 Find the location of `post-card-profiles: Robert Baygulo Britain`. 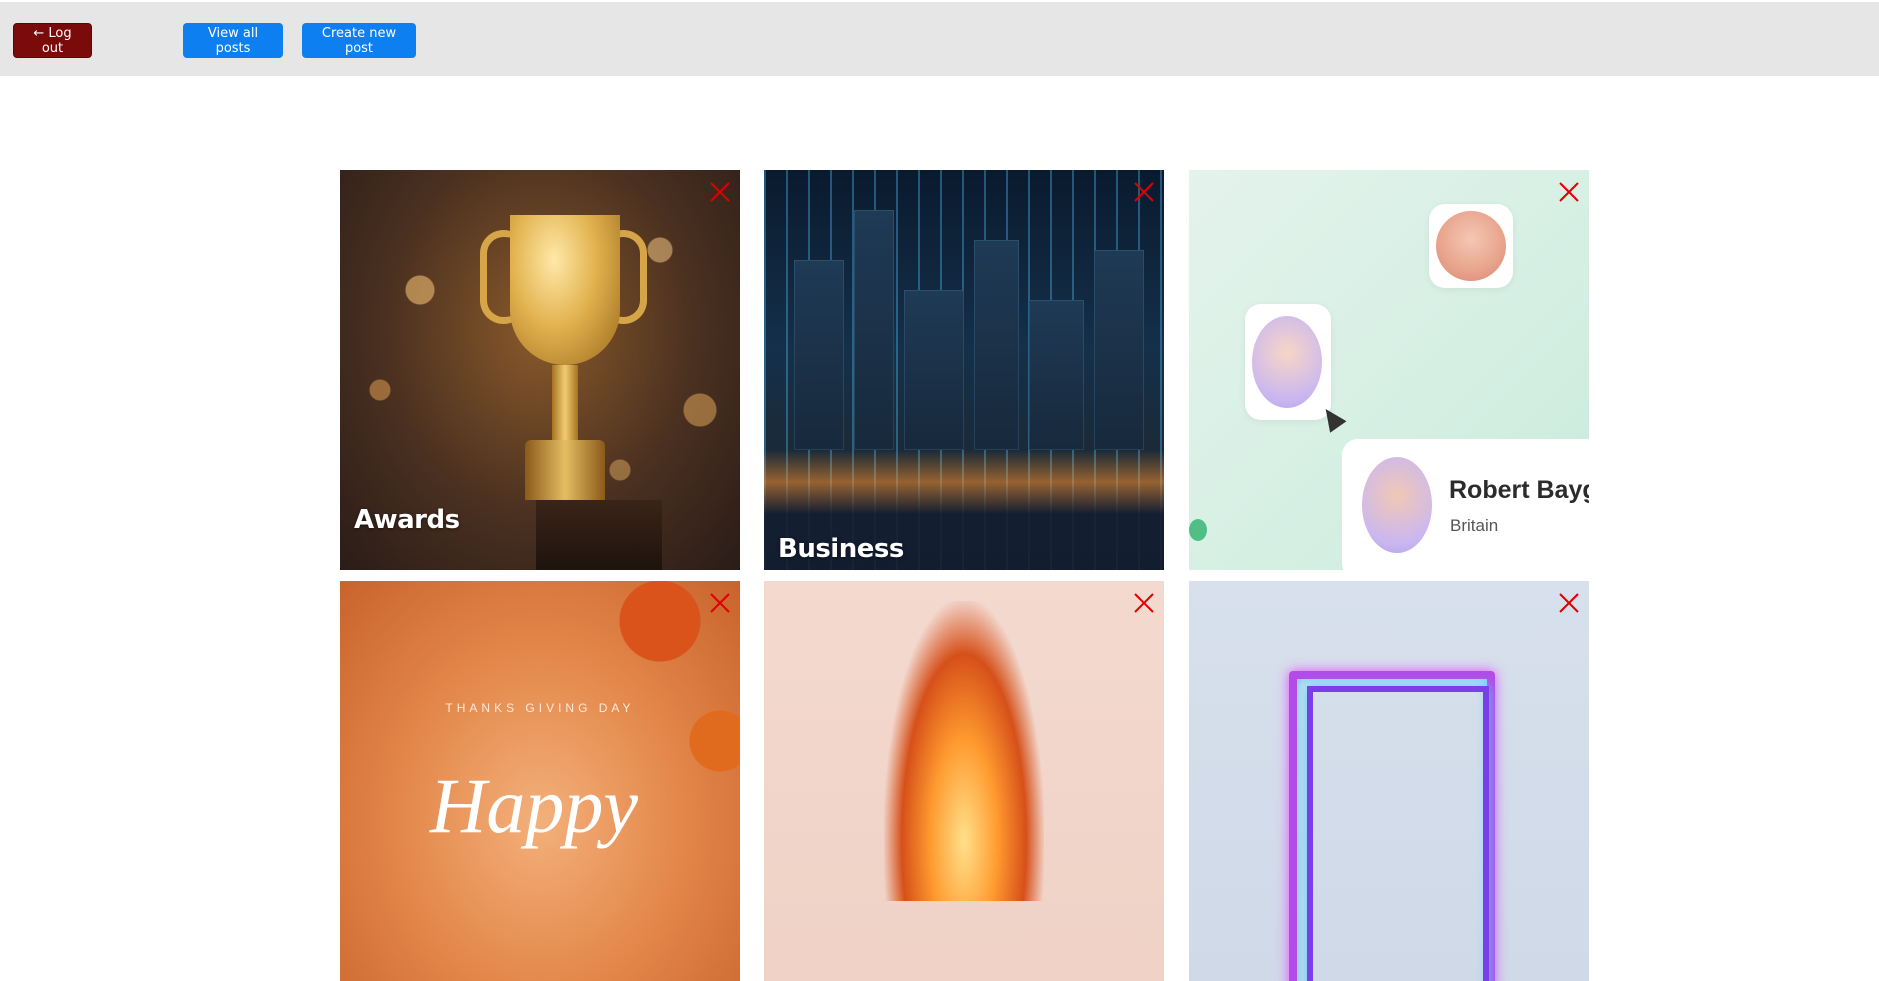

post-card-profiles: Robert Baygulo Britain is located at coordinates (1389, 370).